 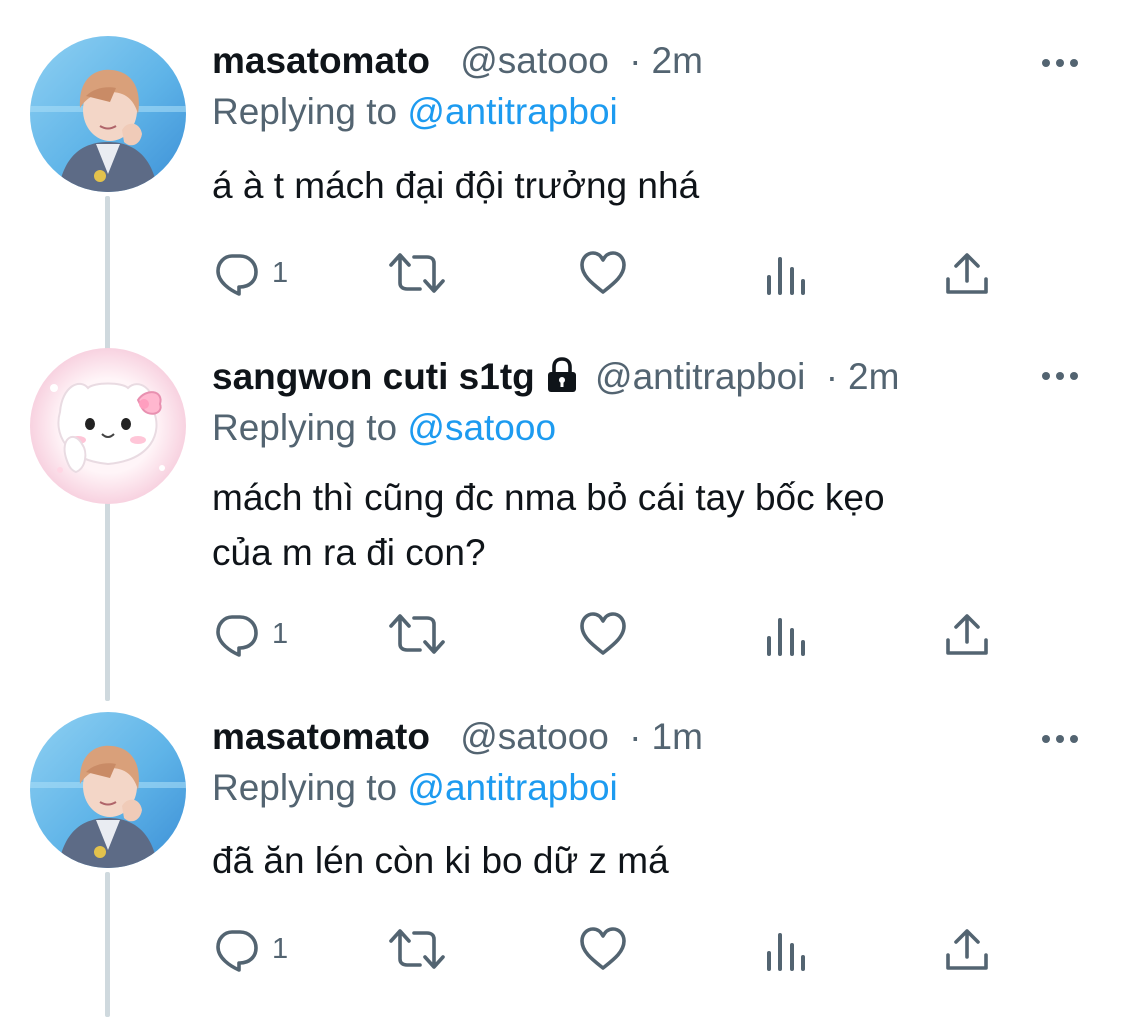 What do you see at coordinates (677, 736) in the screenshot?
I see `timestamp: 1m` at bounding box center [677, 736].